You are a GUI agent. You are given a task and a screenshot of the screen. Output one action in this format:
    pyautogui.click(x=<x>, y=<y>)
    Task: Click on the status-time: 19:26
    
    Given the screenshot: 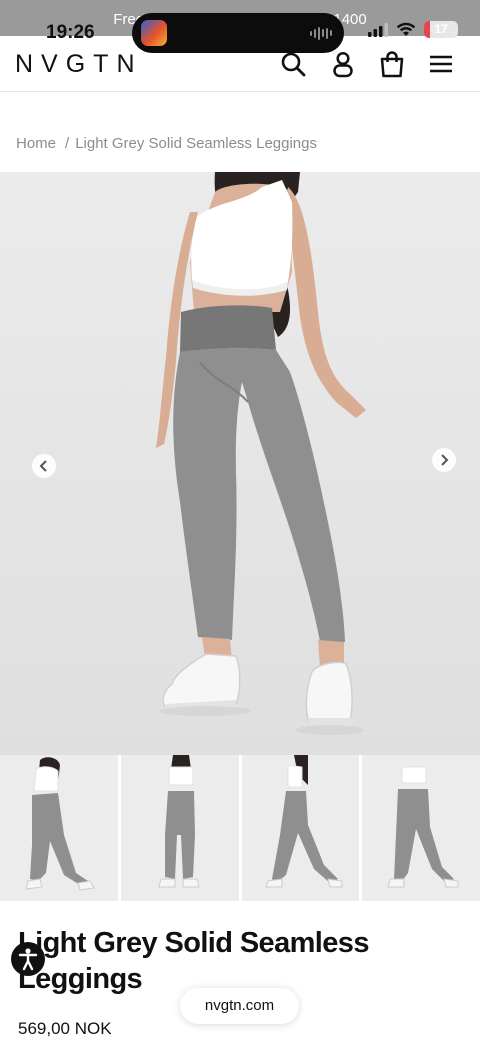 What is the action you would take?
    pyautogui.click(x=70, y=32)
    